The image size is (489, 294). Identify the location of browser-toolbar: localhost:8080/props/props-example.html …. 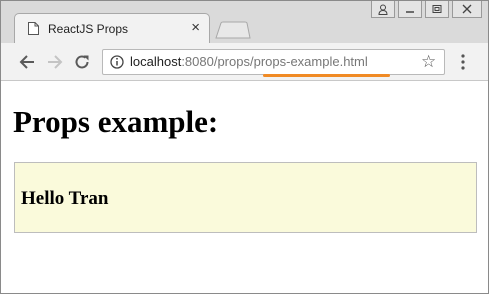
(244, 62).